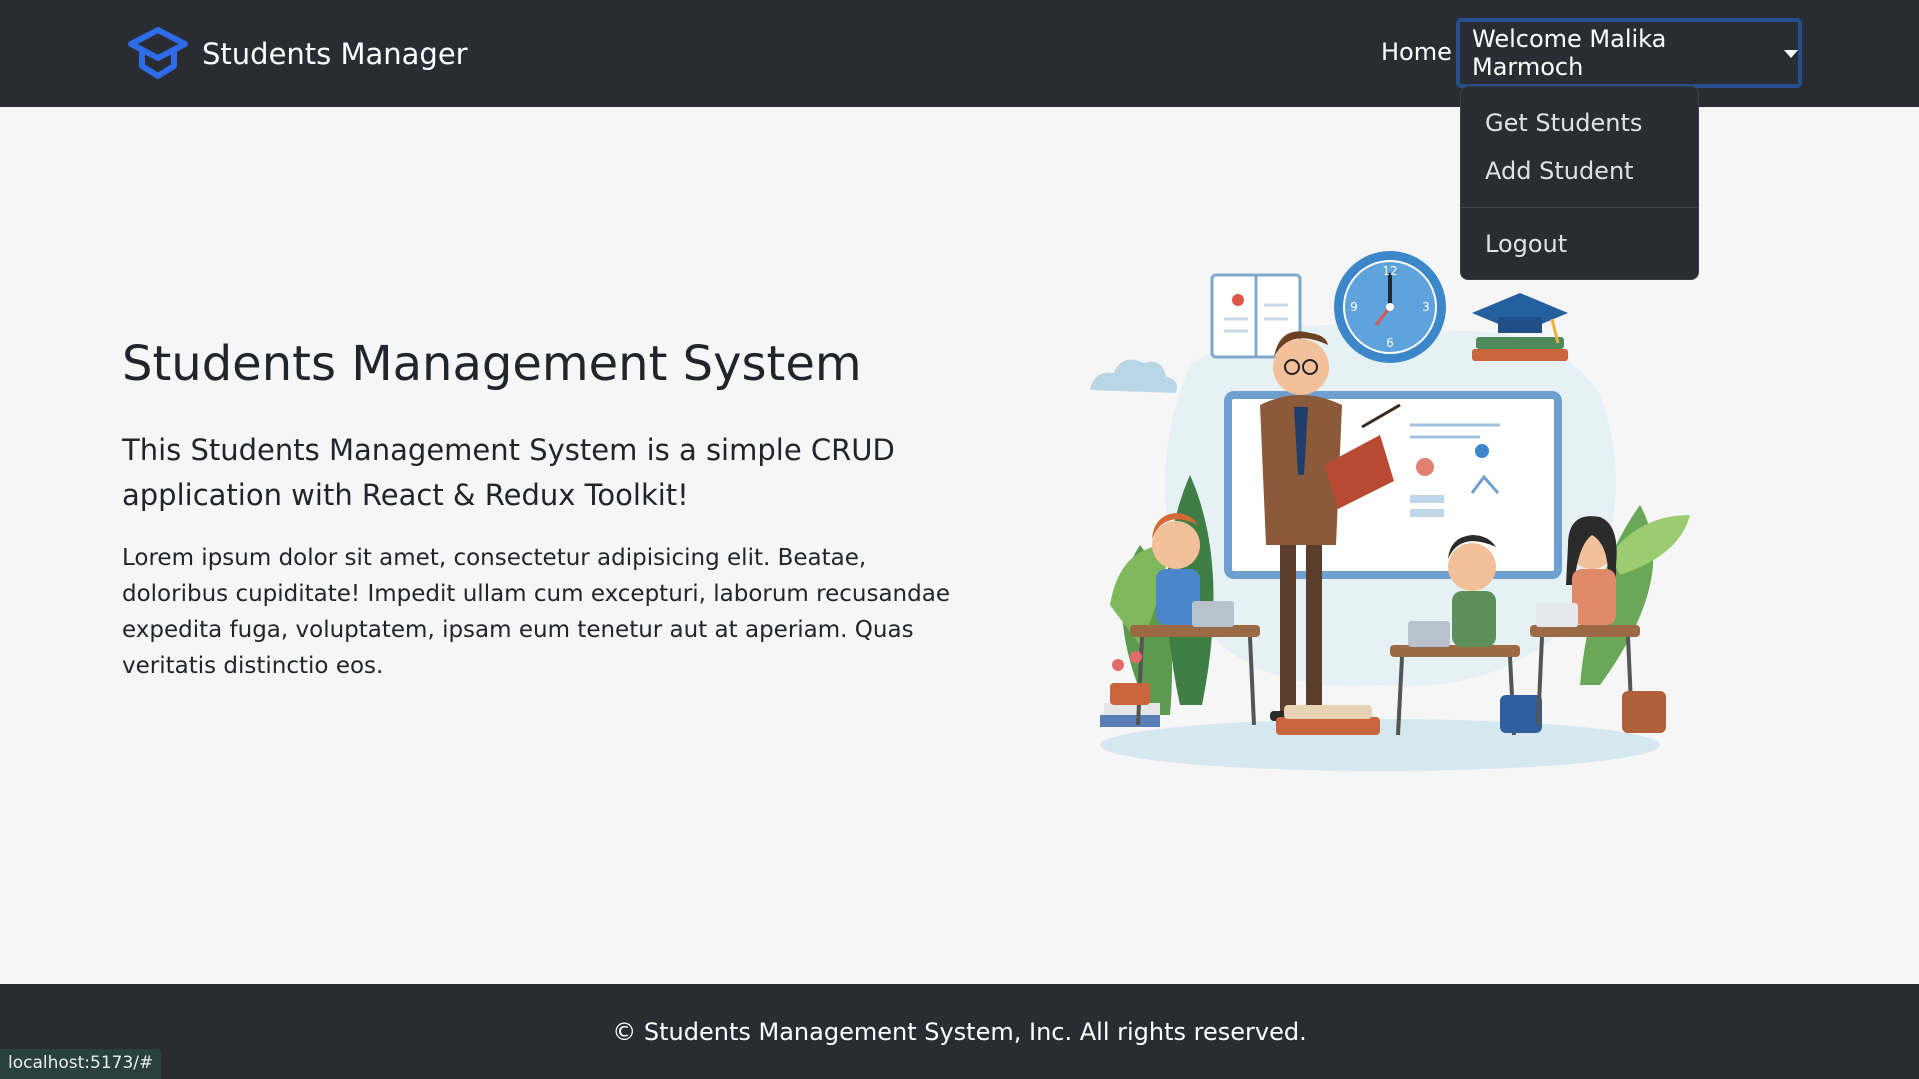 This screenshot has height=1079, width=1919. Describe the element at coordinates (335, 54) in the screenshot. I see `brand-title: Students Manager` at that location.